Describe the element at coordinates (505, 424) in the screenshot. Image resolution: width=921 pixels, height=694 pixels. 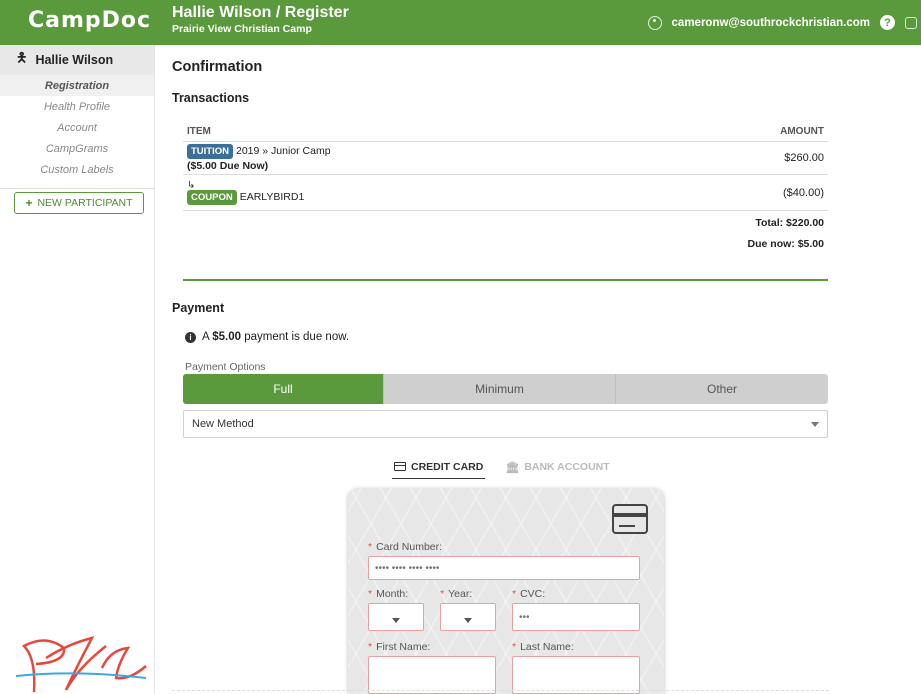
I see `payment-method-select: New Method` at that location.